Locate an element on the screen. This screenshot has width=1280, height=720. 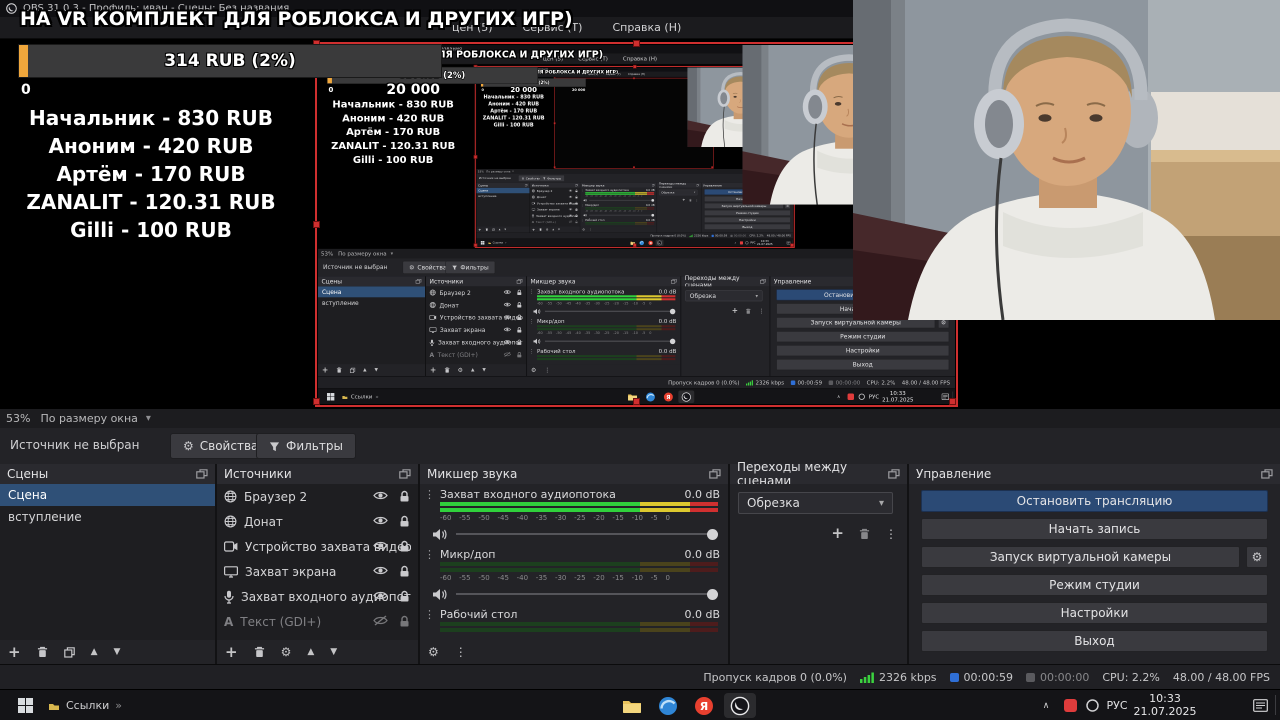
settings-button: Настройки is located at coordinates (1094, 613).